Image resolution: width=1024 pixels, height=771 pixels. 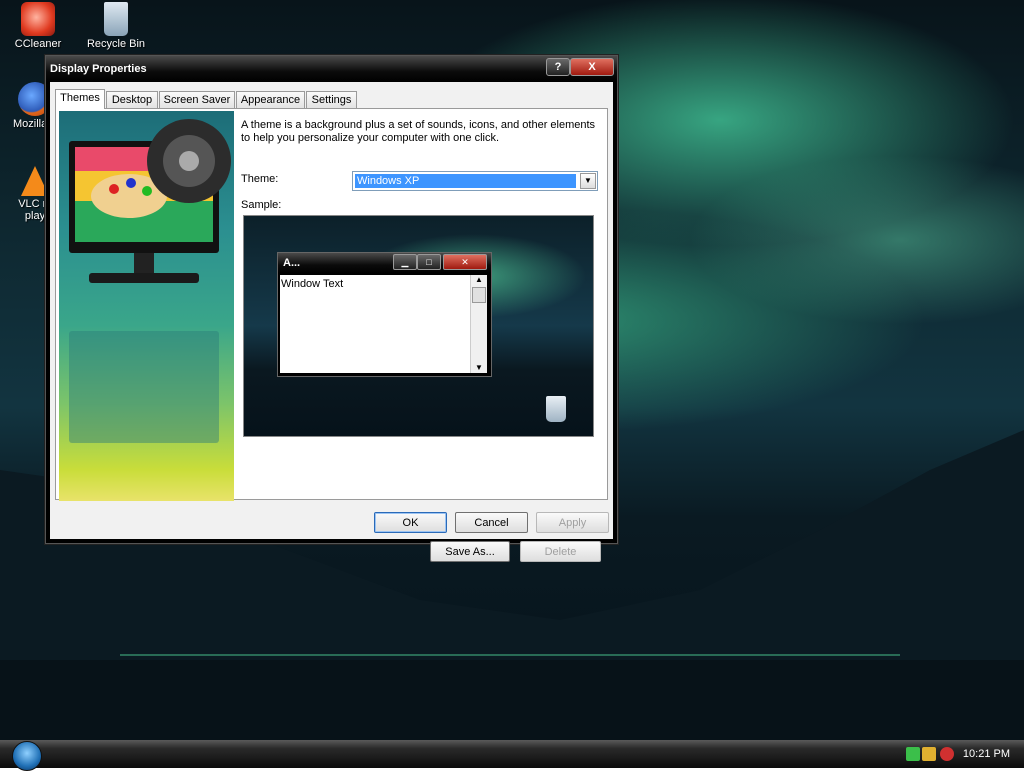 I want to click on theme-dropdown-value: Windows XP, so click(x=465, y=181).